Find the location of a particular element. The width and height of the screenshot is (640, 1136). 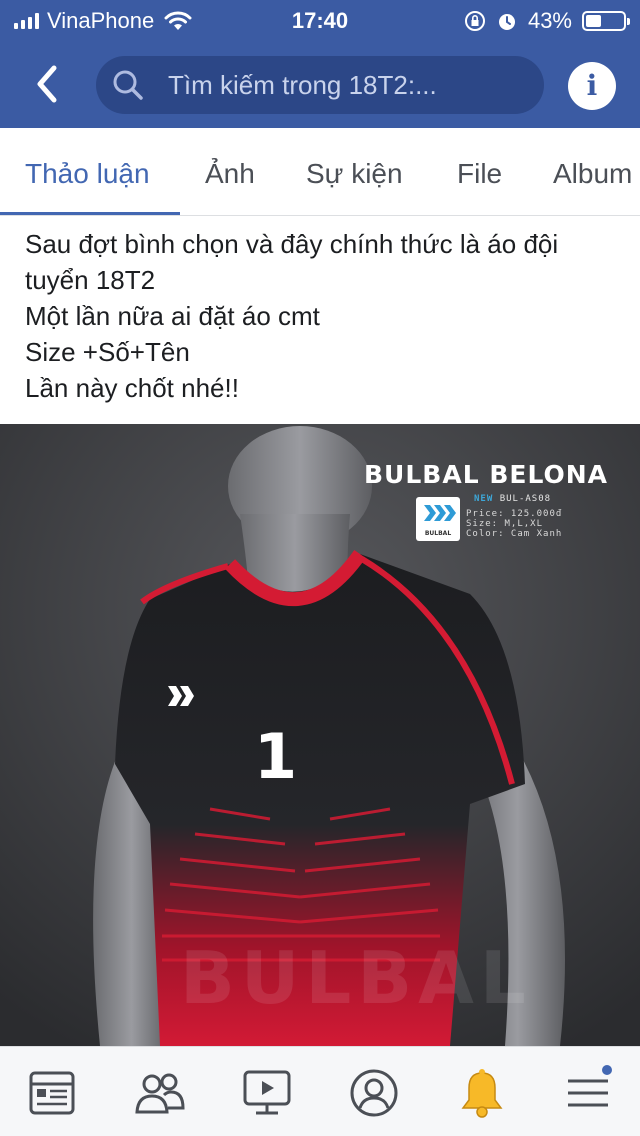

groups-icon is located at coordinates (160, 1093).